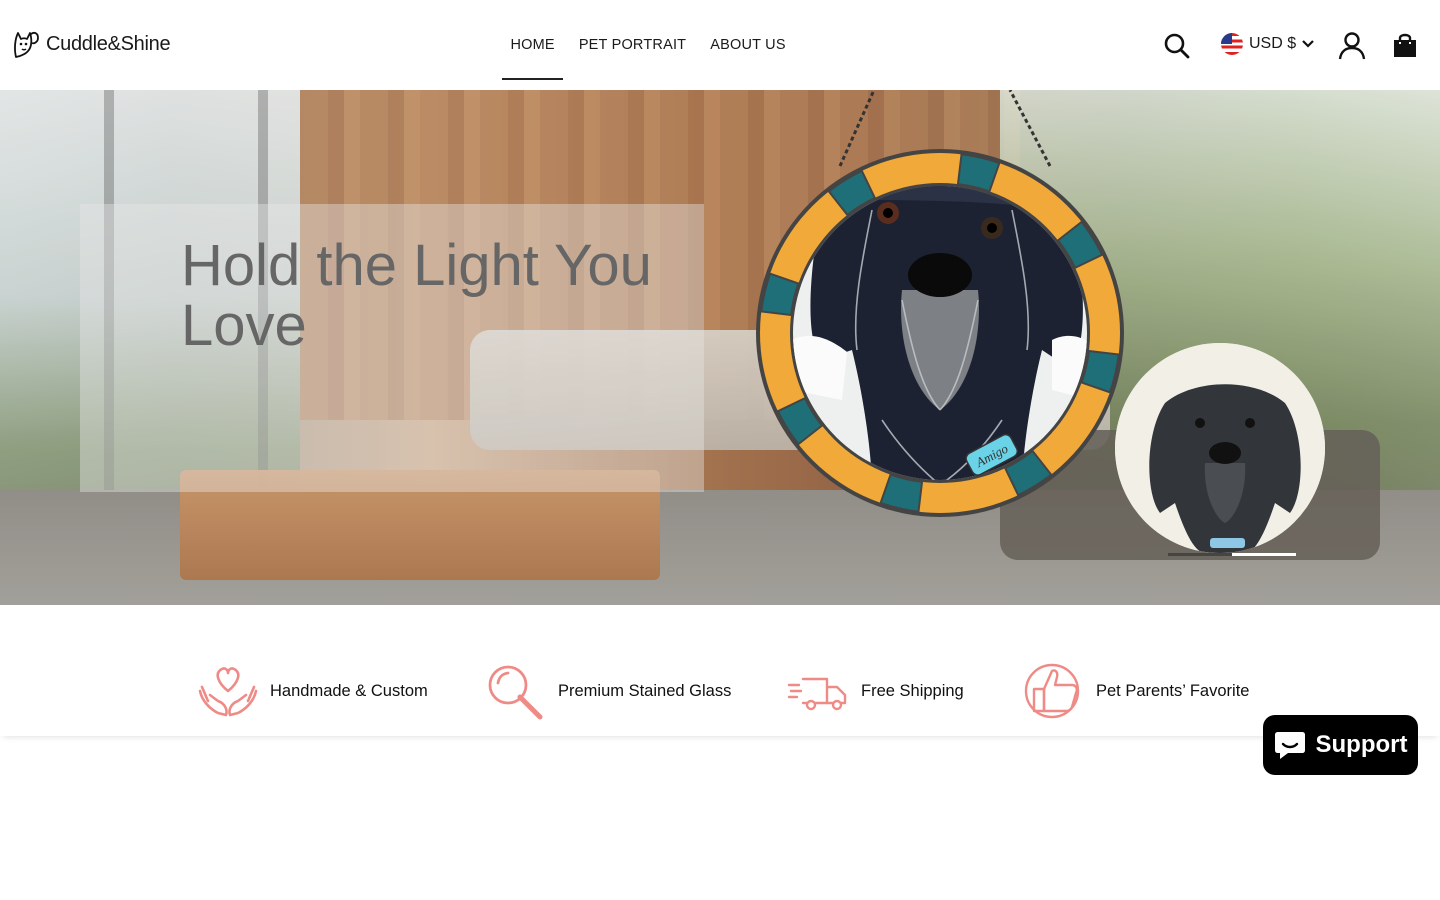 This screenshot has width=1440, height=900. What do you see at coordinates (349, 690) in the screenshot?
I see `feature-label: Handmade & Custom` at bounding box center [349, 690].